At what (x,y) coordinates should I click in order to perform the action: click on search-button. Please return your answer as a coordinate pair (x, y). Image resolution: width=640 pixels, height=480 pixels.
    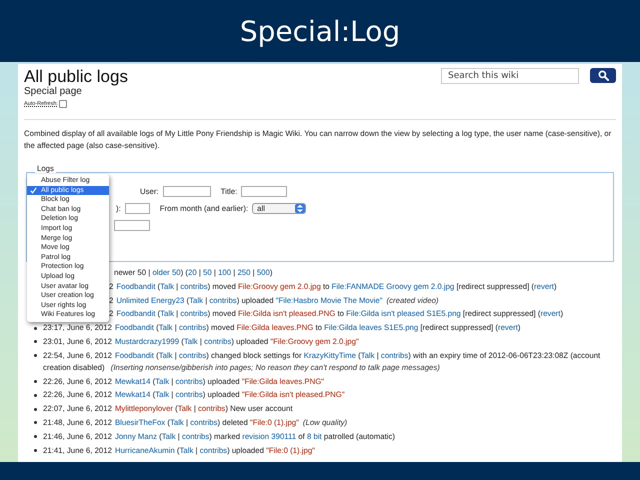
    Looking at the image, I should click on (603, 75).